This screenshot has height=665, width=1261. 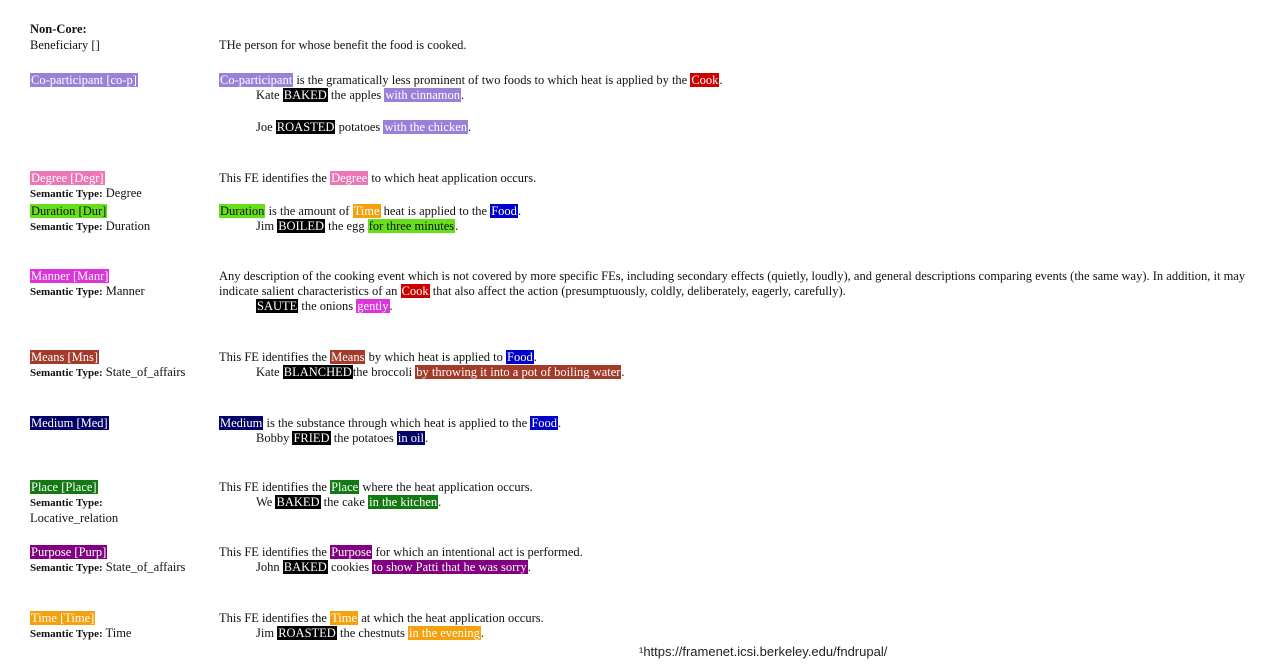 I want to click on fe-degree-name: Degree [Degr] Semantic Type: Degree, so click(x=122, y=186).